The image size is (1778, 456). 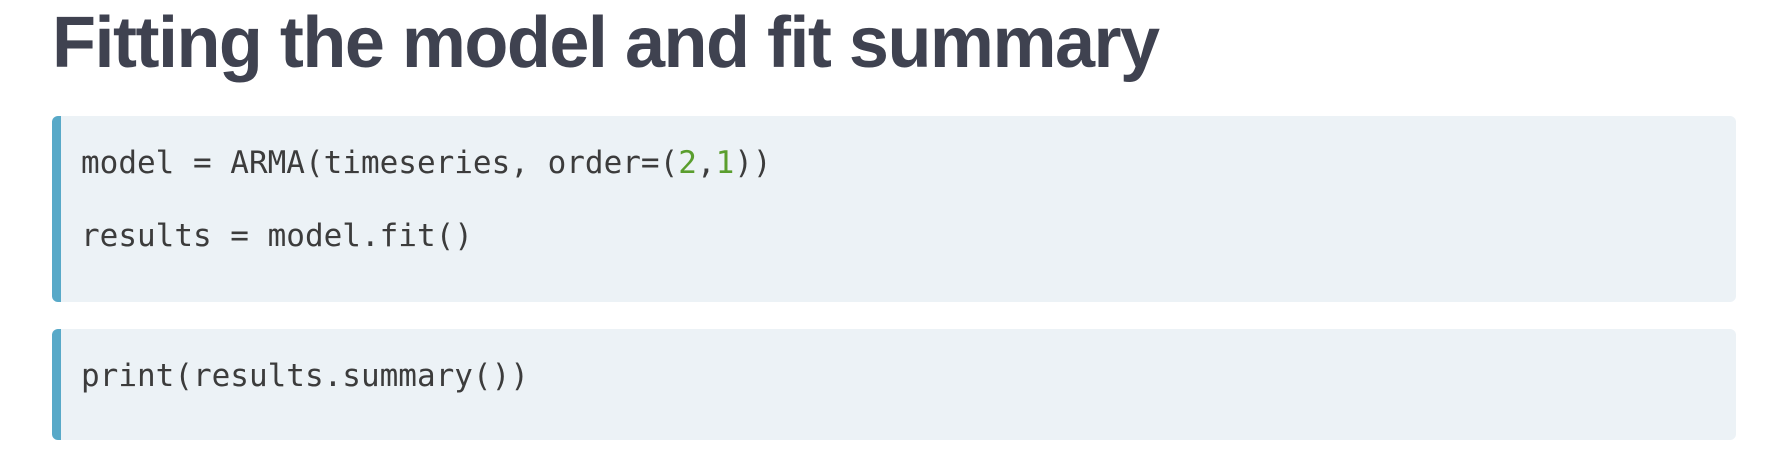 I want to click on code-line-model-definition: model = ARMA(timeseries, order=(2,1)), so click(x=426, y=163).